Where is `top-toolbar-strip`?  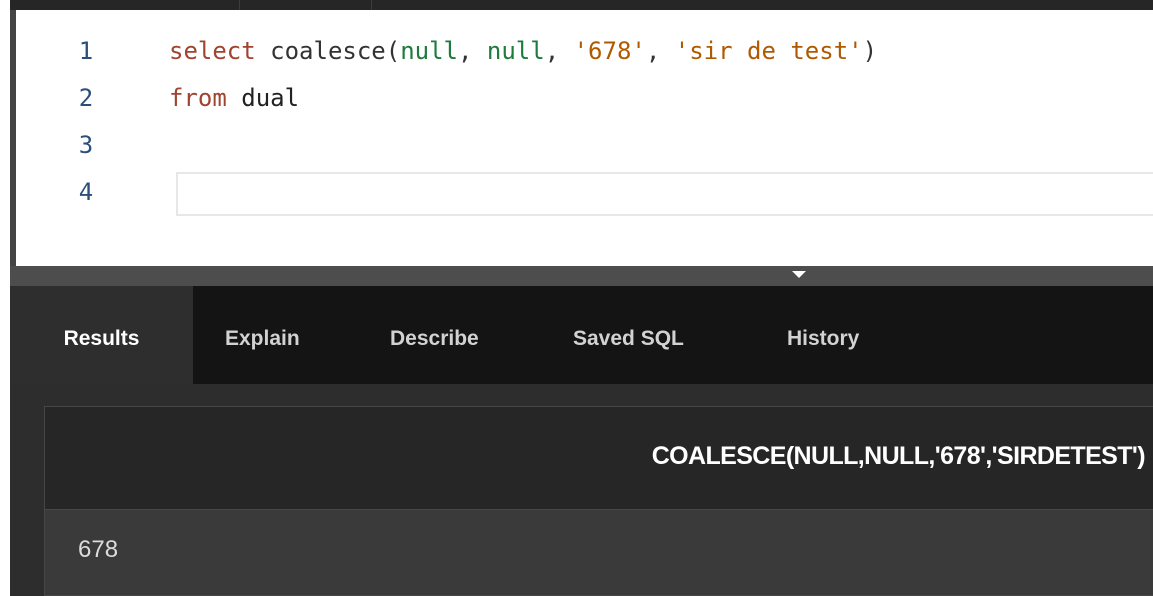
top-toolbar-strip is located at coordinates (581, 5).